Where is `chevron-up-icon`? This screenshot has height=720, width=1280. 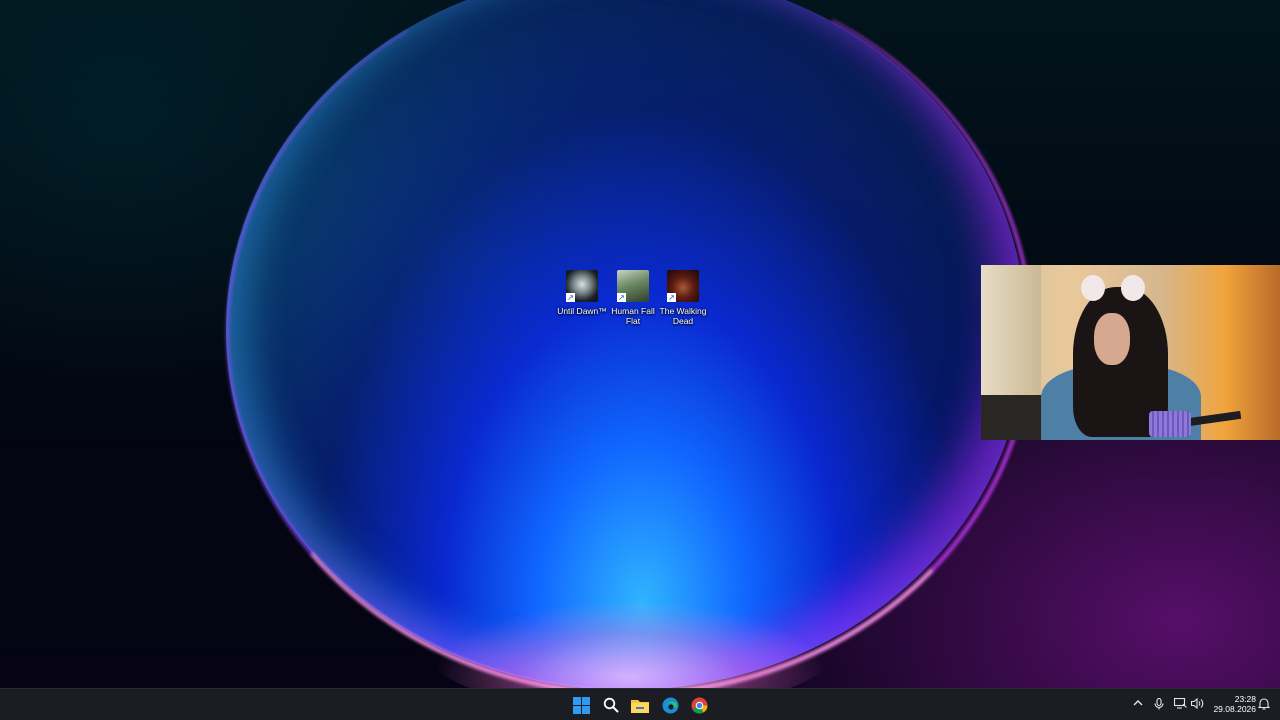
chevron-up-icon is located at coordinates (1138, 703).